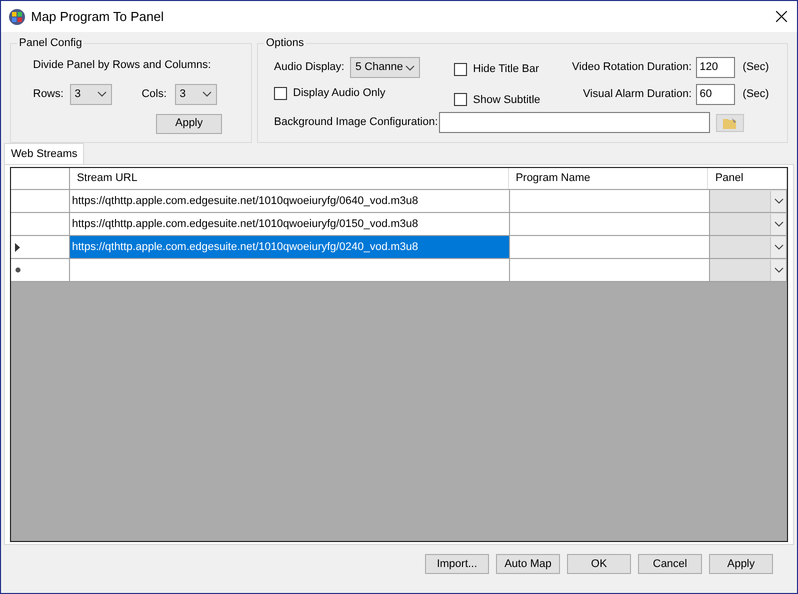 This screenshot has width=798, height=594. Describe the element at coordinates (48, 94) in the screenshot. I see `rows-label: Rows:` at that location.